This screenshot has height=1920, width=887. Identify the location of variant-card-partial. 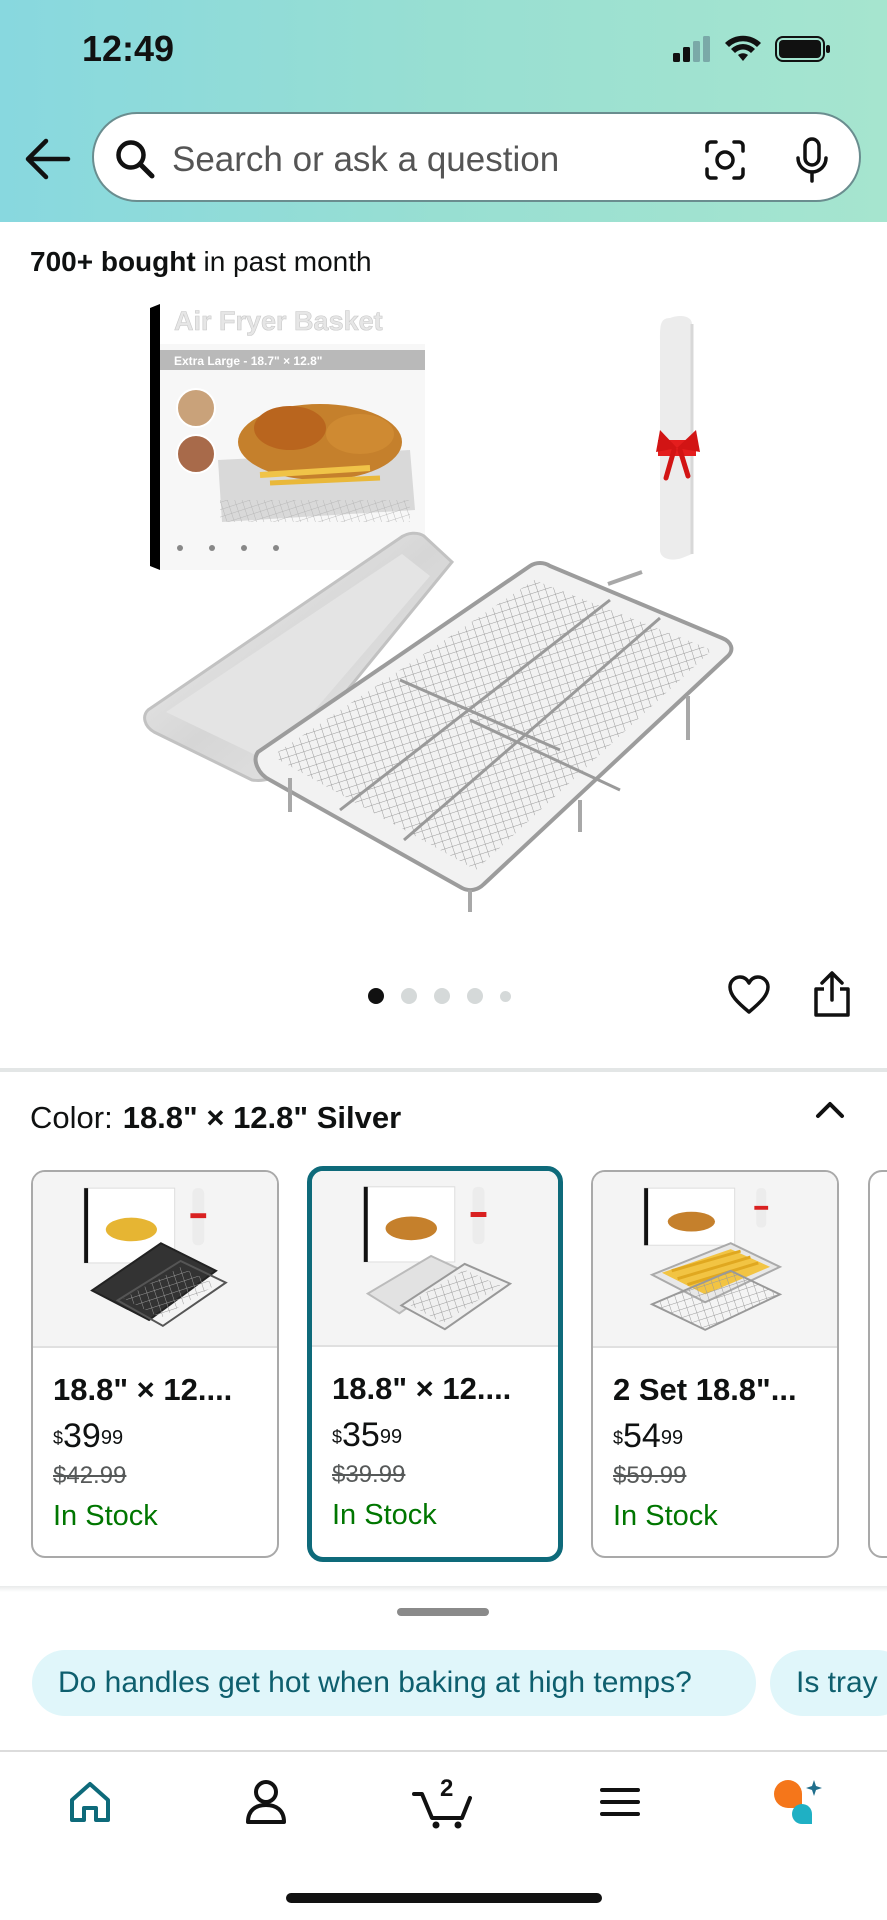
(877, 1364).